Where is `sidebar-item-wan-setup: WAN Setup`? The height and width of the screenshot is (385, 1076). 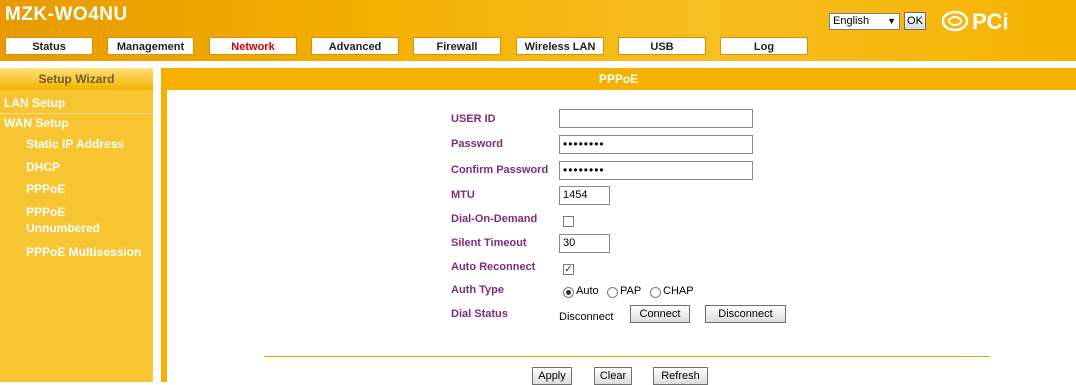 sidebar-item-wan-setup: WAN Setup is located at coordinates (36, 123).